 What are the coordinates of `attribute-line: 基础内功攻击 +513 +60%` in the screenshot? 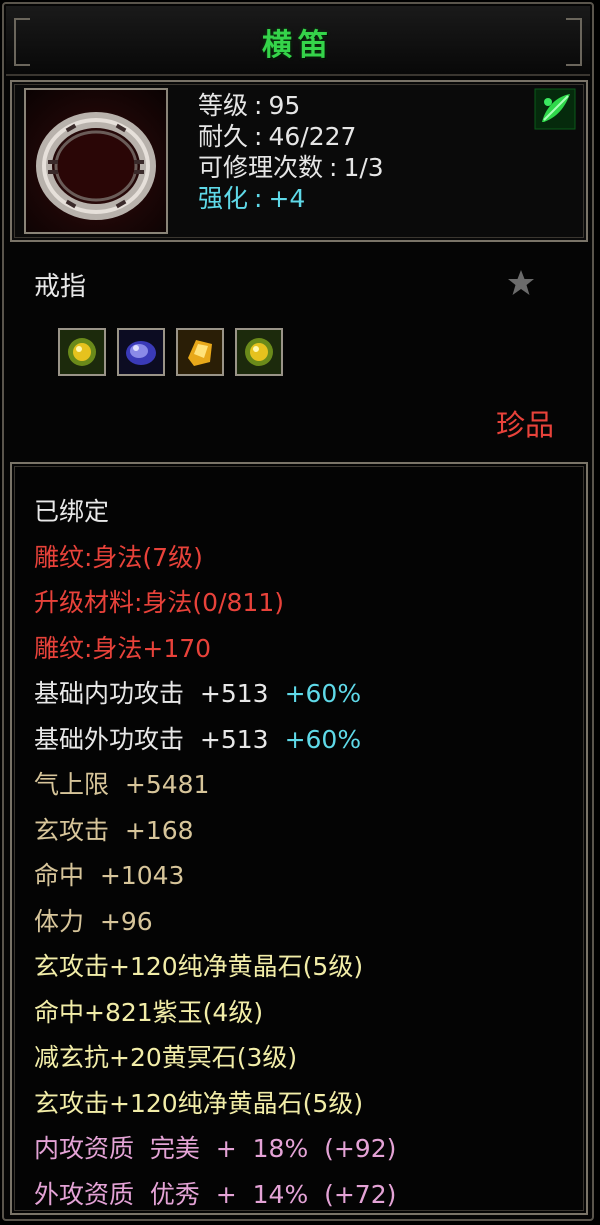 It's located at (215, 697).